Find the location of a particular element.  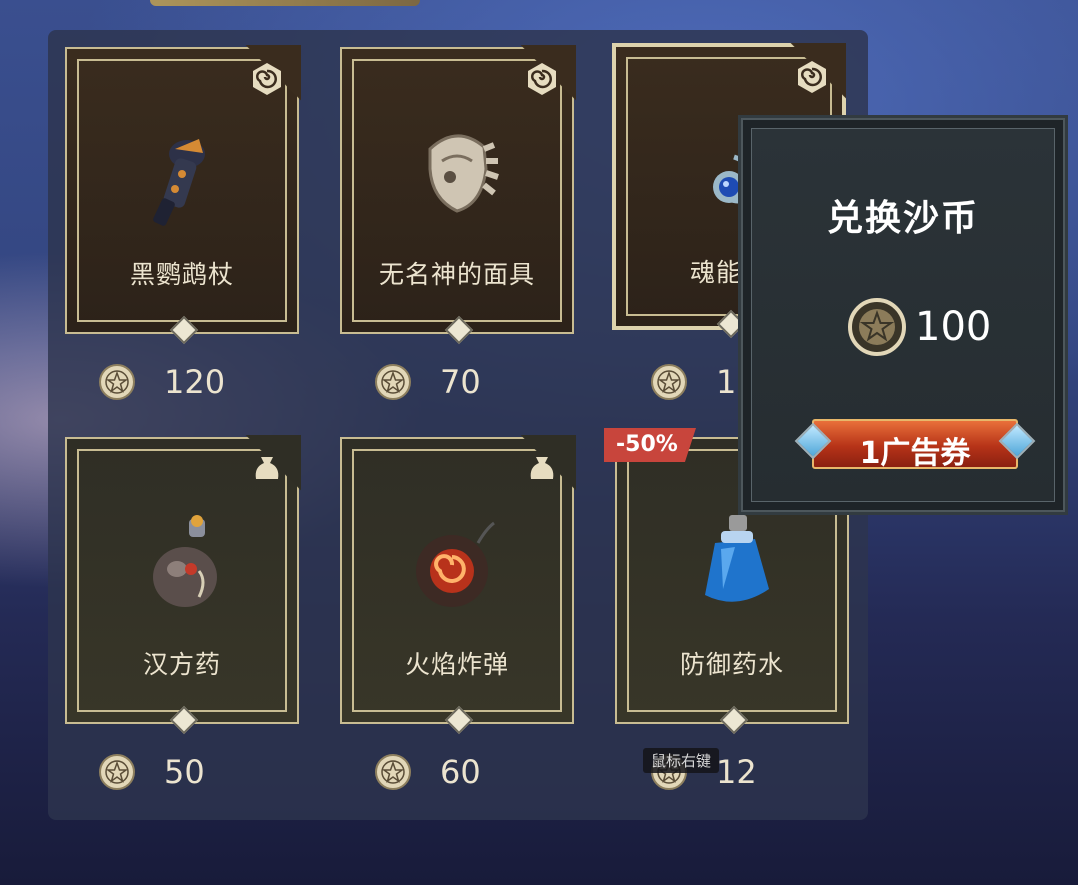

exchange-popup: 兑换沙币 100 1广告券 is located at coordinates (903, 315).